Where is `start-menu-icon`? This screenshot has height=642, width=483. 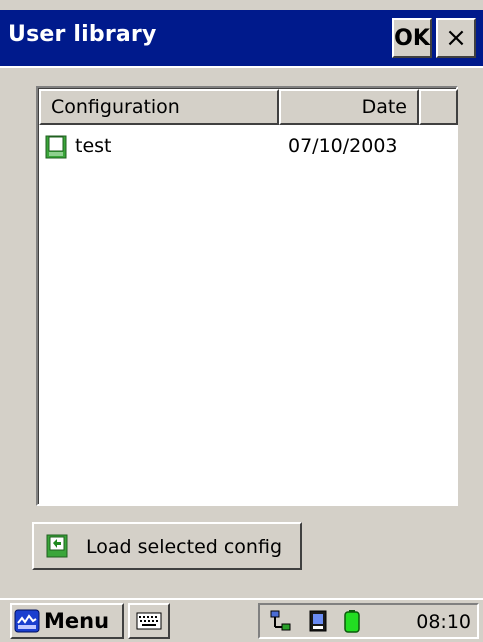
start-menu-icon is located at coordinates (27, 621).